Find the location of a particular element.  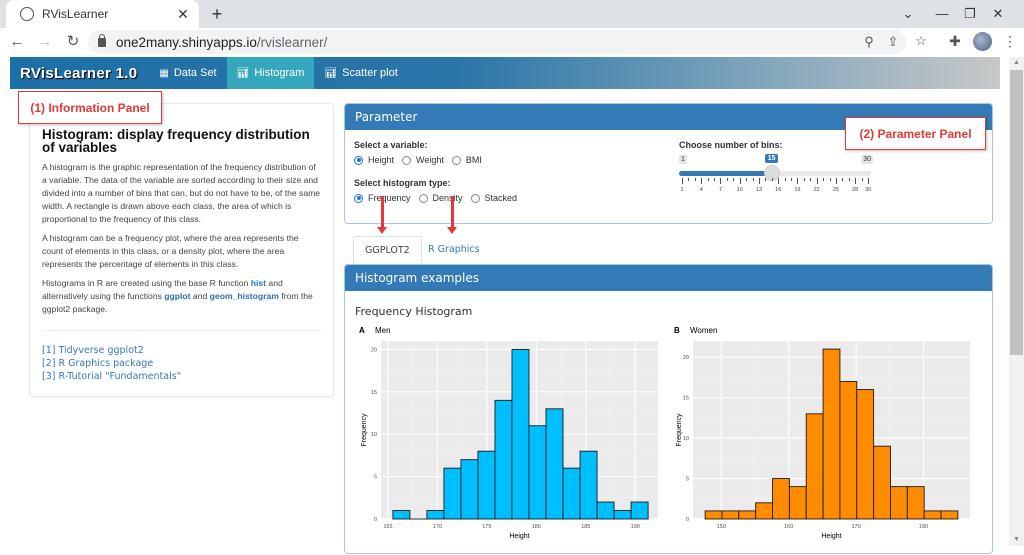

minimize-button: — is located at coordinates (942, 14).